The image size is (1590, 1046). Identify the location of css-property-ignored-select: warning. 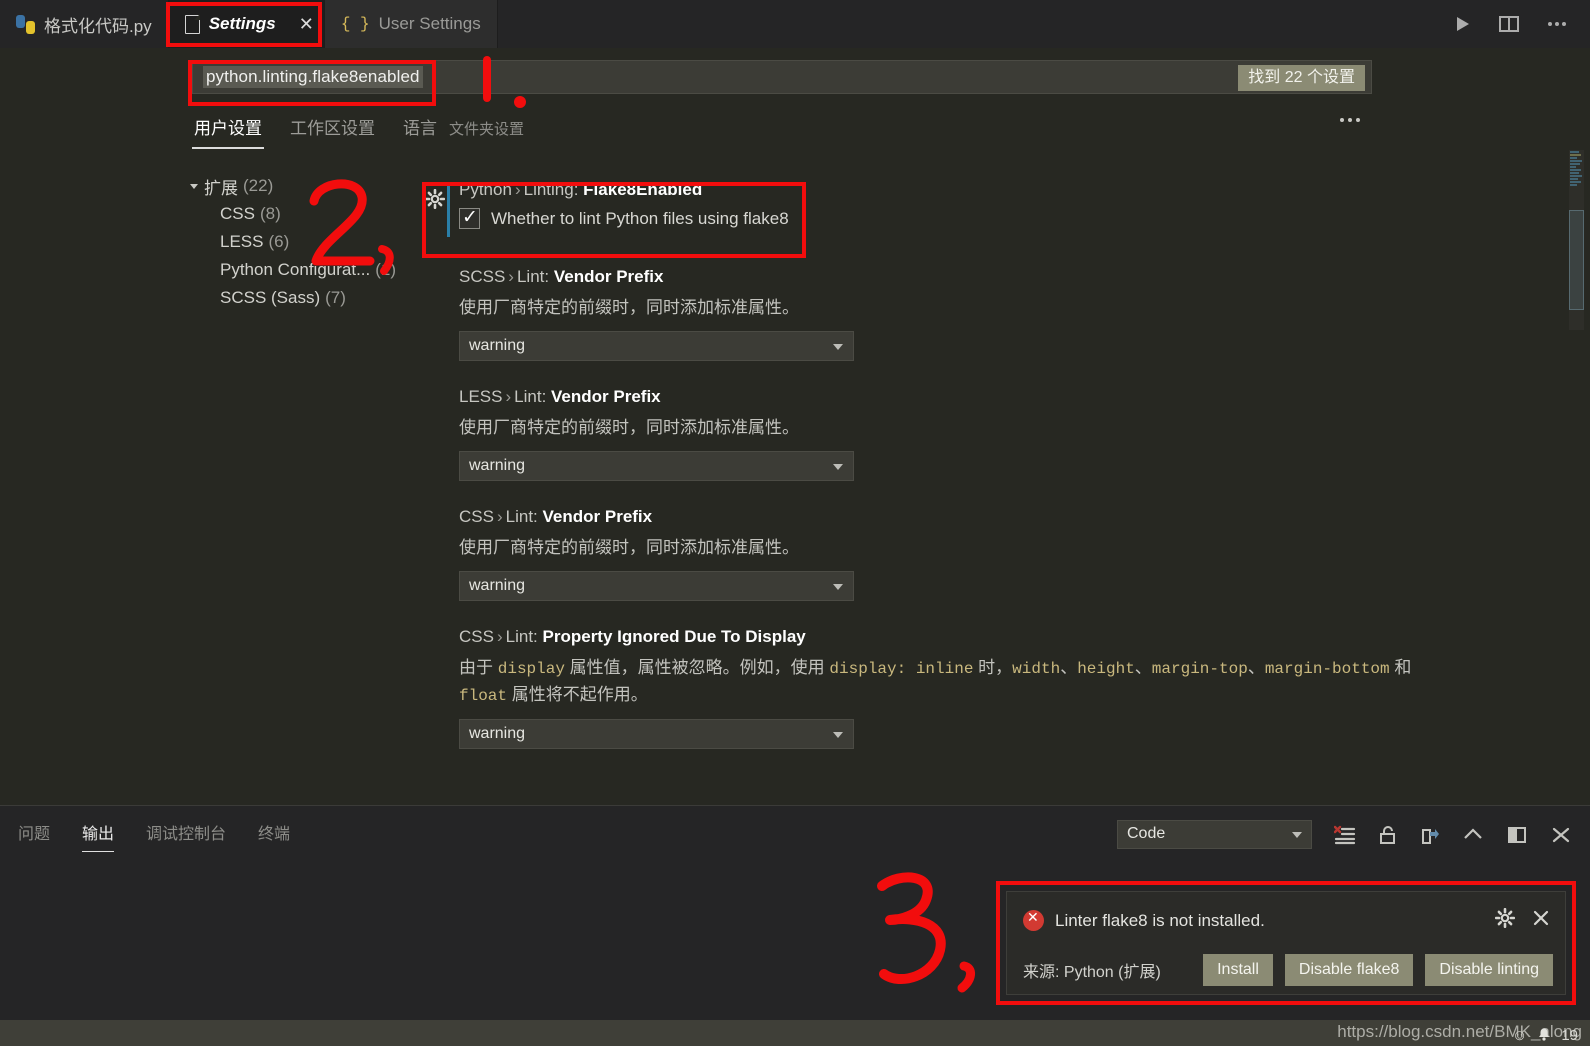
(656, 734).